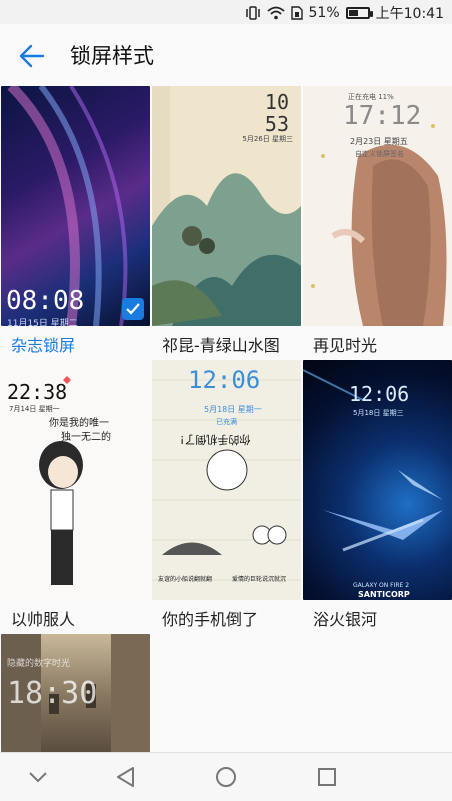 The height and width of the screenshot is (801, 452). What do you see at coordinates (34, 409) in the screenshot?
I see `lock-date: 7月14日 星期一` at bounding box center [34, 409].